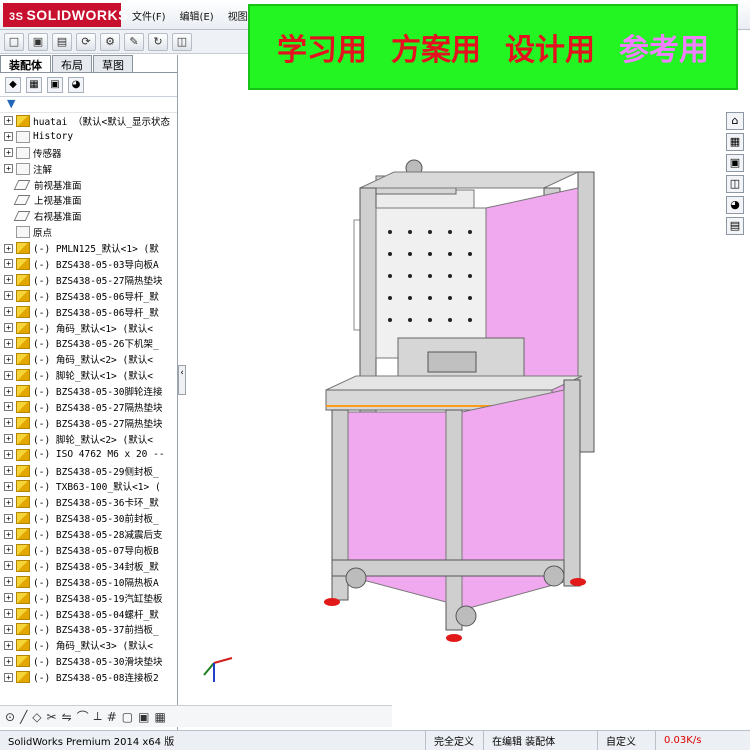  I want to click on tab-layout: 布局, so click(72, 63).